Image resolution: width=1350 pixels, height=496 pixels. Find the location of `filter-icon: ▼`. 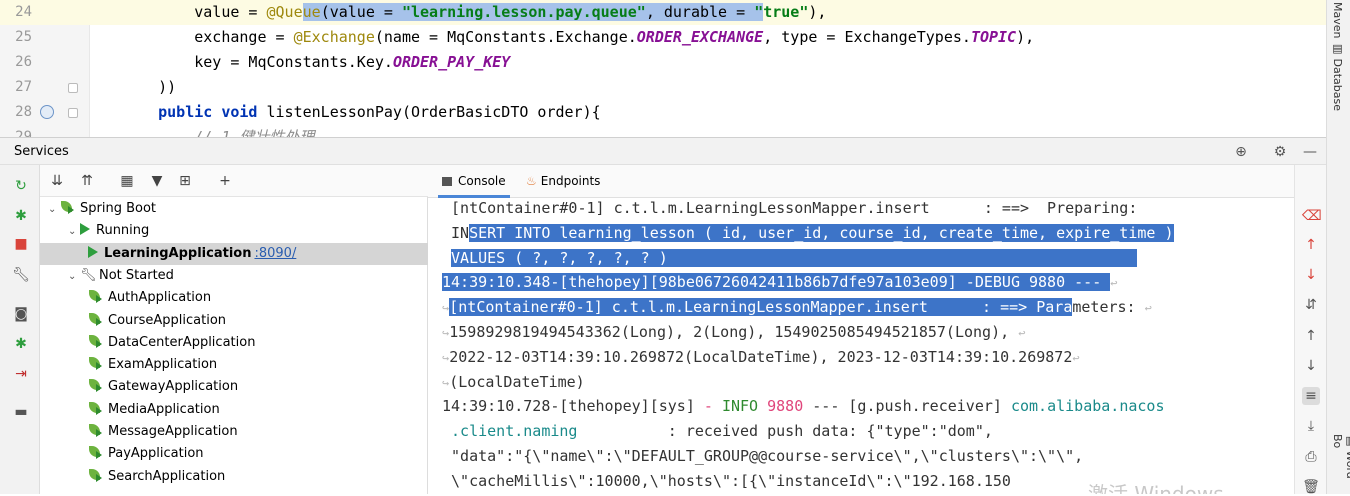

filter-icon: ▼ is located at coordinates (157, 181).